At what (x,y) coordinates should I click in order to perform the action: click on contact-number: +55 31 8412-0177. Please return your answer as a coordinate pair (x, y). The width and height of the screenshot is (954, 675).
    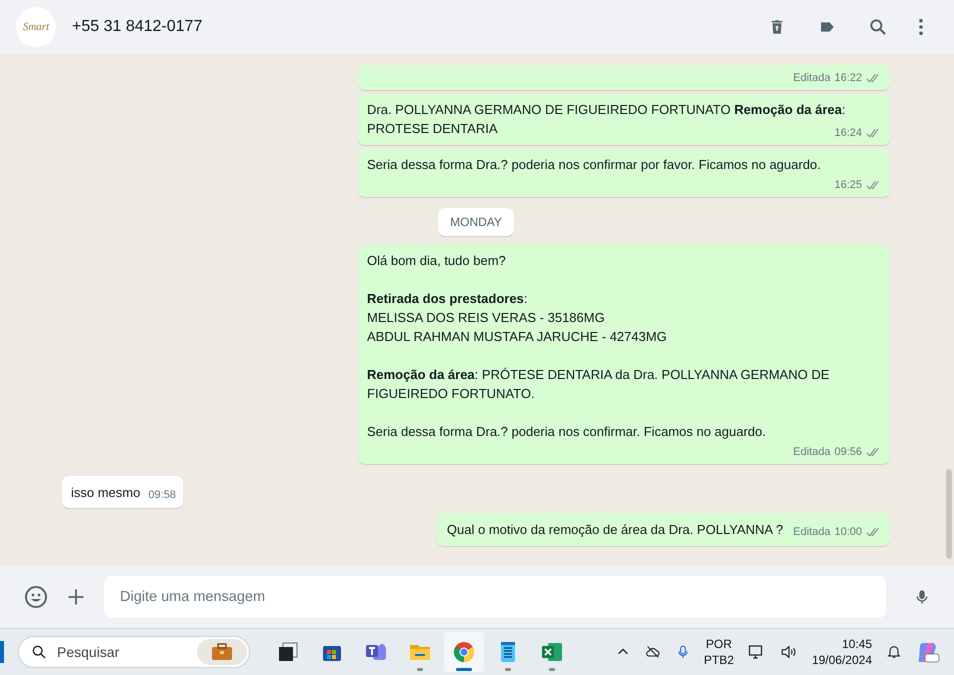
    Looking at the image, I should click on (137, 27).